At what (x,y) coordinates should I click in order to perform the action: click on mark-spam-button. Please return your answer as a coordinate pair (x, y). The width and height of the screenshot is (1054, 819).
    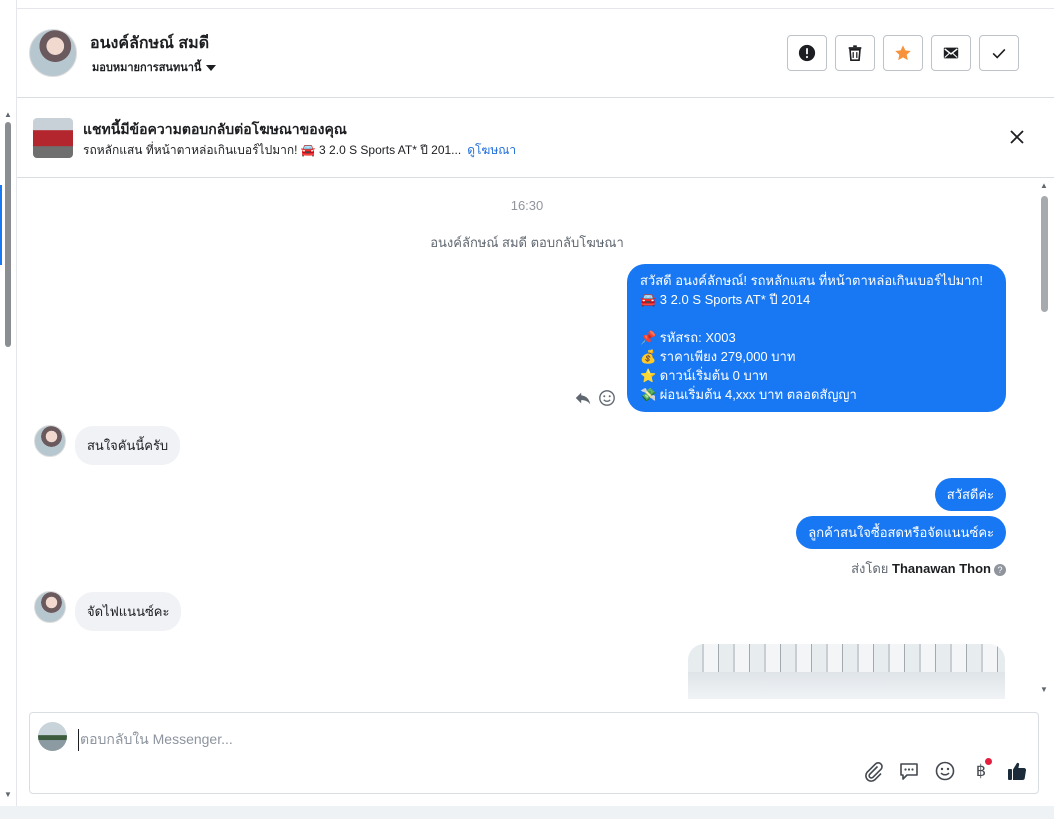
    Looking at the image, I should click on (807, 53).